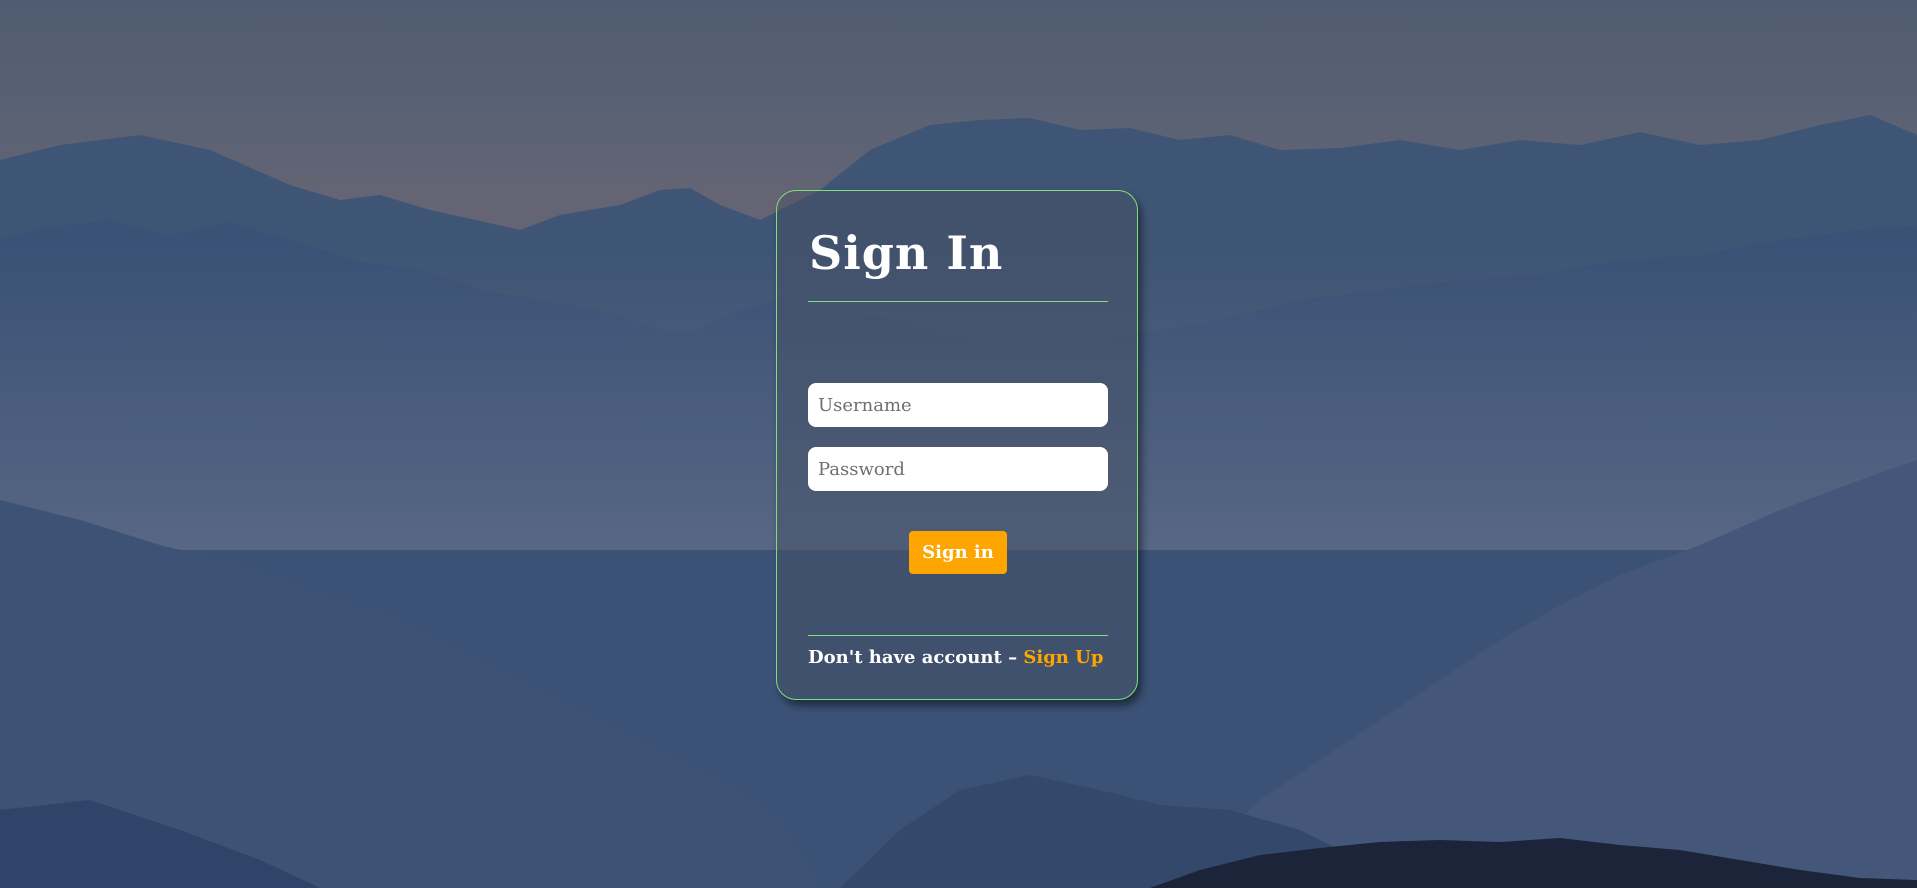 This screenshot has height=888, width=1917. Describe the element at coordinates (958, 552) in the screenshot. I see `sign-in-button: Sign in` at that location.